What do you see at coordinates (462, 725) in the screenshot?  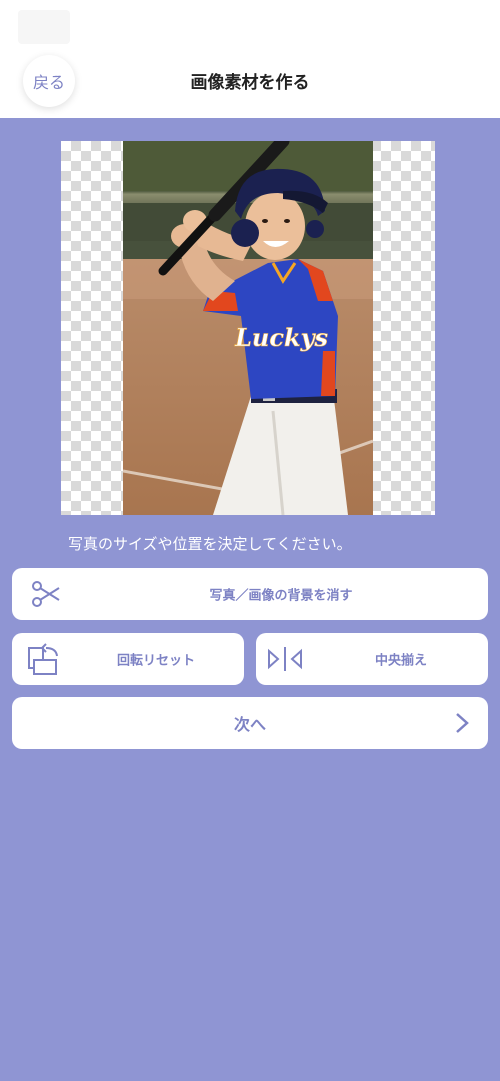 I see `chevron-right-icon` at bounding box center [462, 725].